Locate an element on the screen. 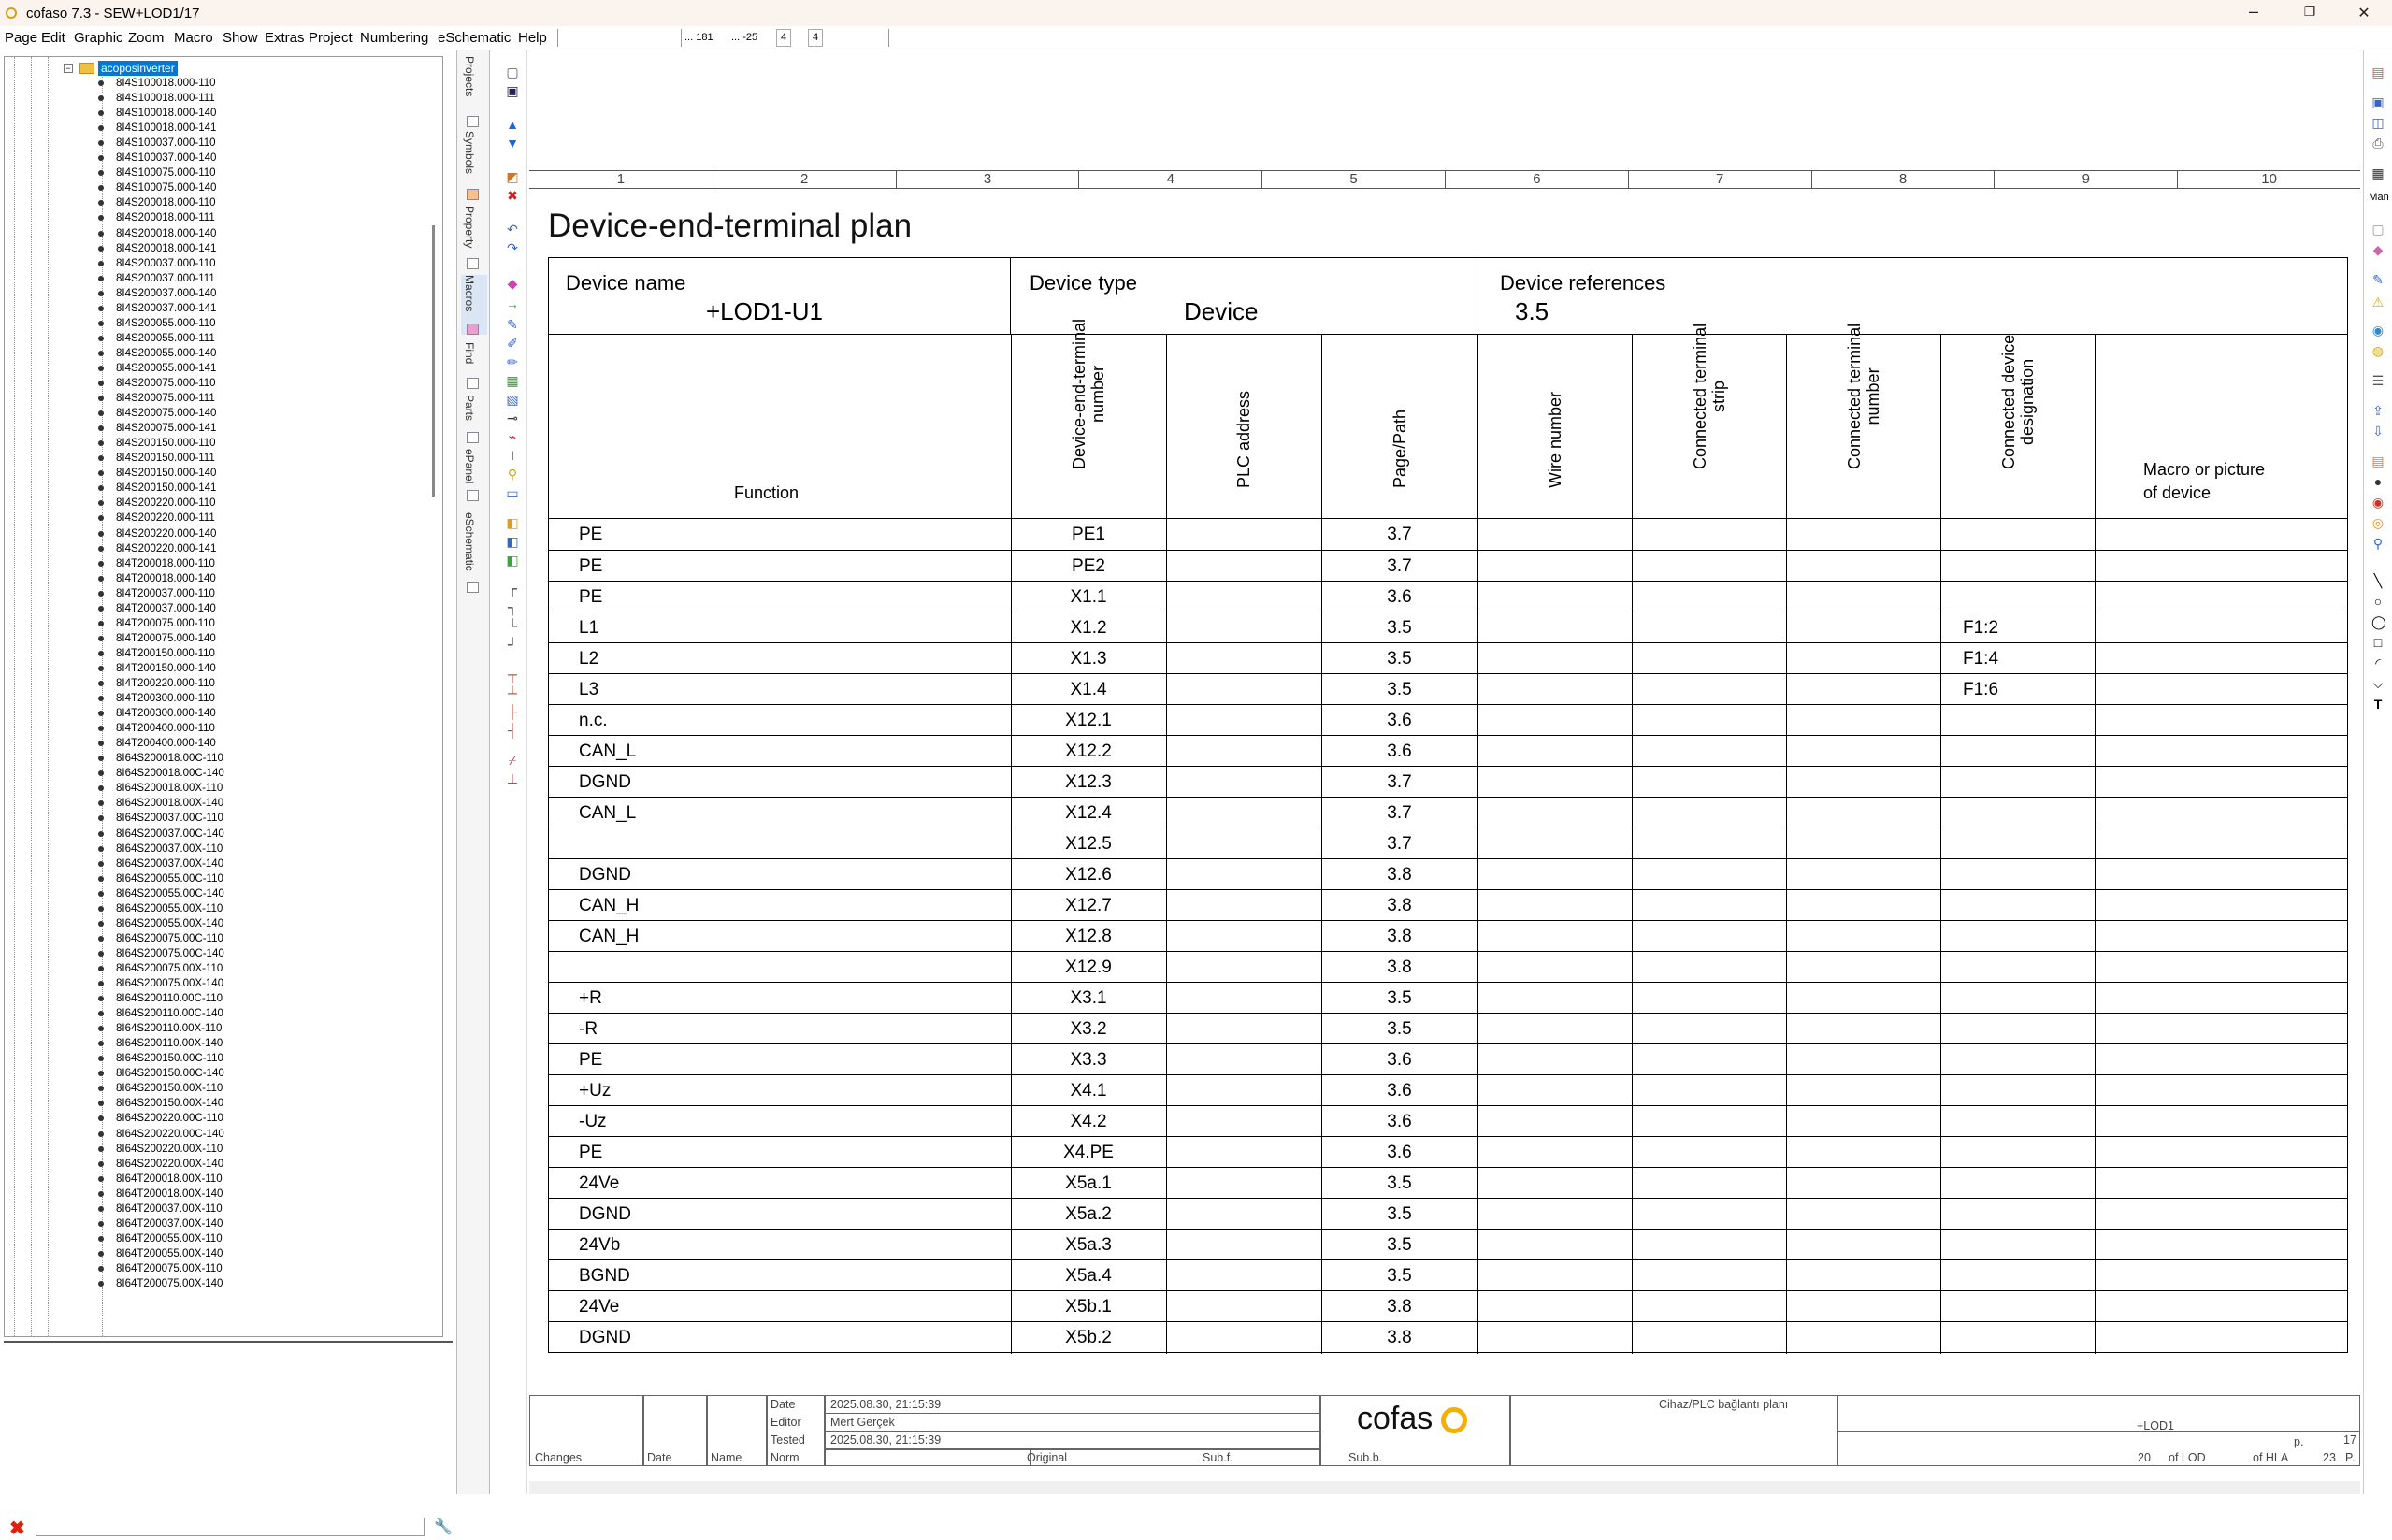  layout-icon: ◫ is located at coordinates (2378, 122).